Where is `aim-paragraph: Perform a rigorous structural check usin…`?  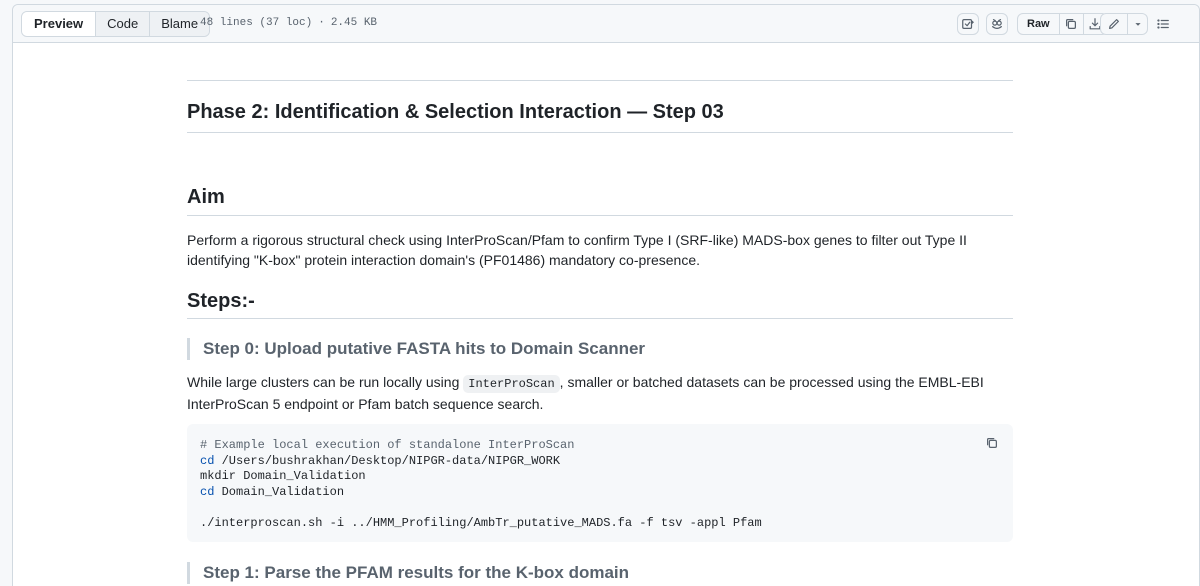 aim-paragraph: Perform a rigorous structural check usin… is located at coordinates (577, 250).